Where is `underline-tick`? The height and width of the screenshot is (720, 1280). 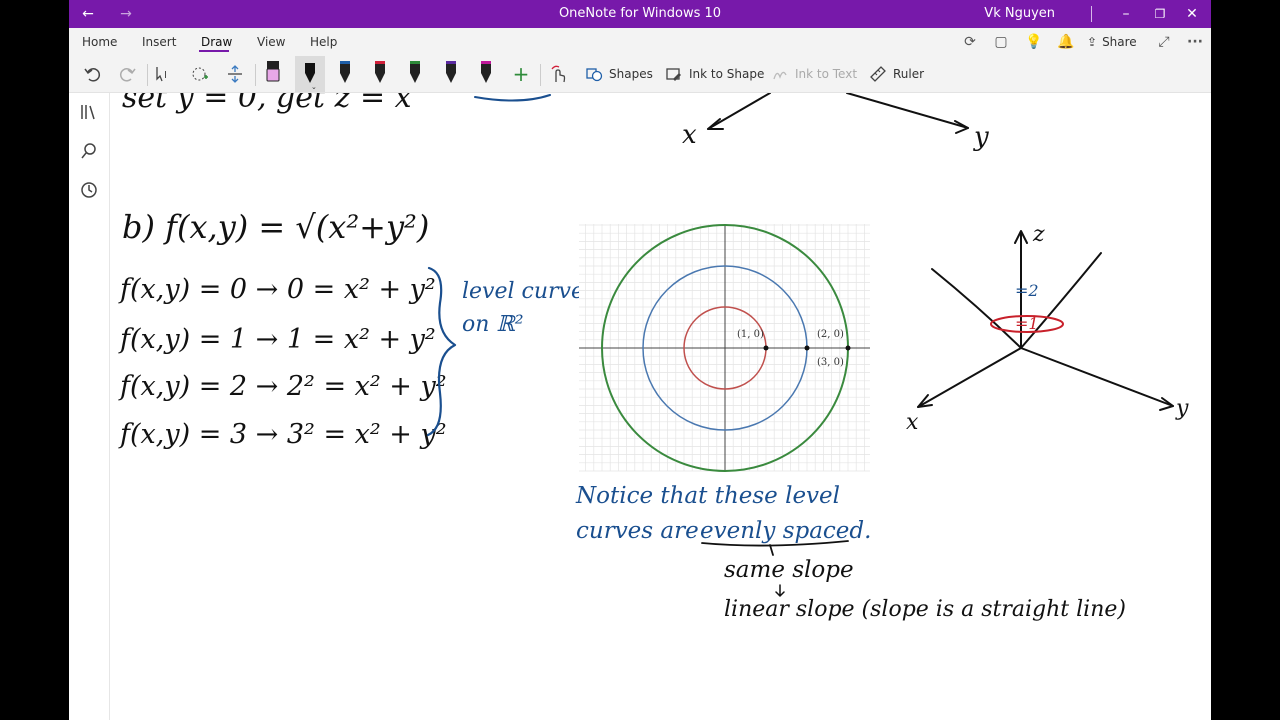
underline-tick is located at coordinates (771, 550).